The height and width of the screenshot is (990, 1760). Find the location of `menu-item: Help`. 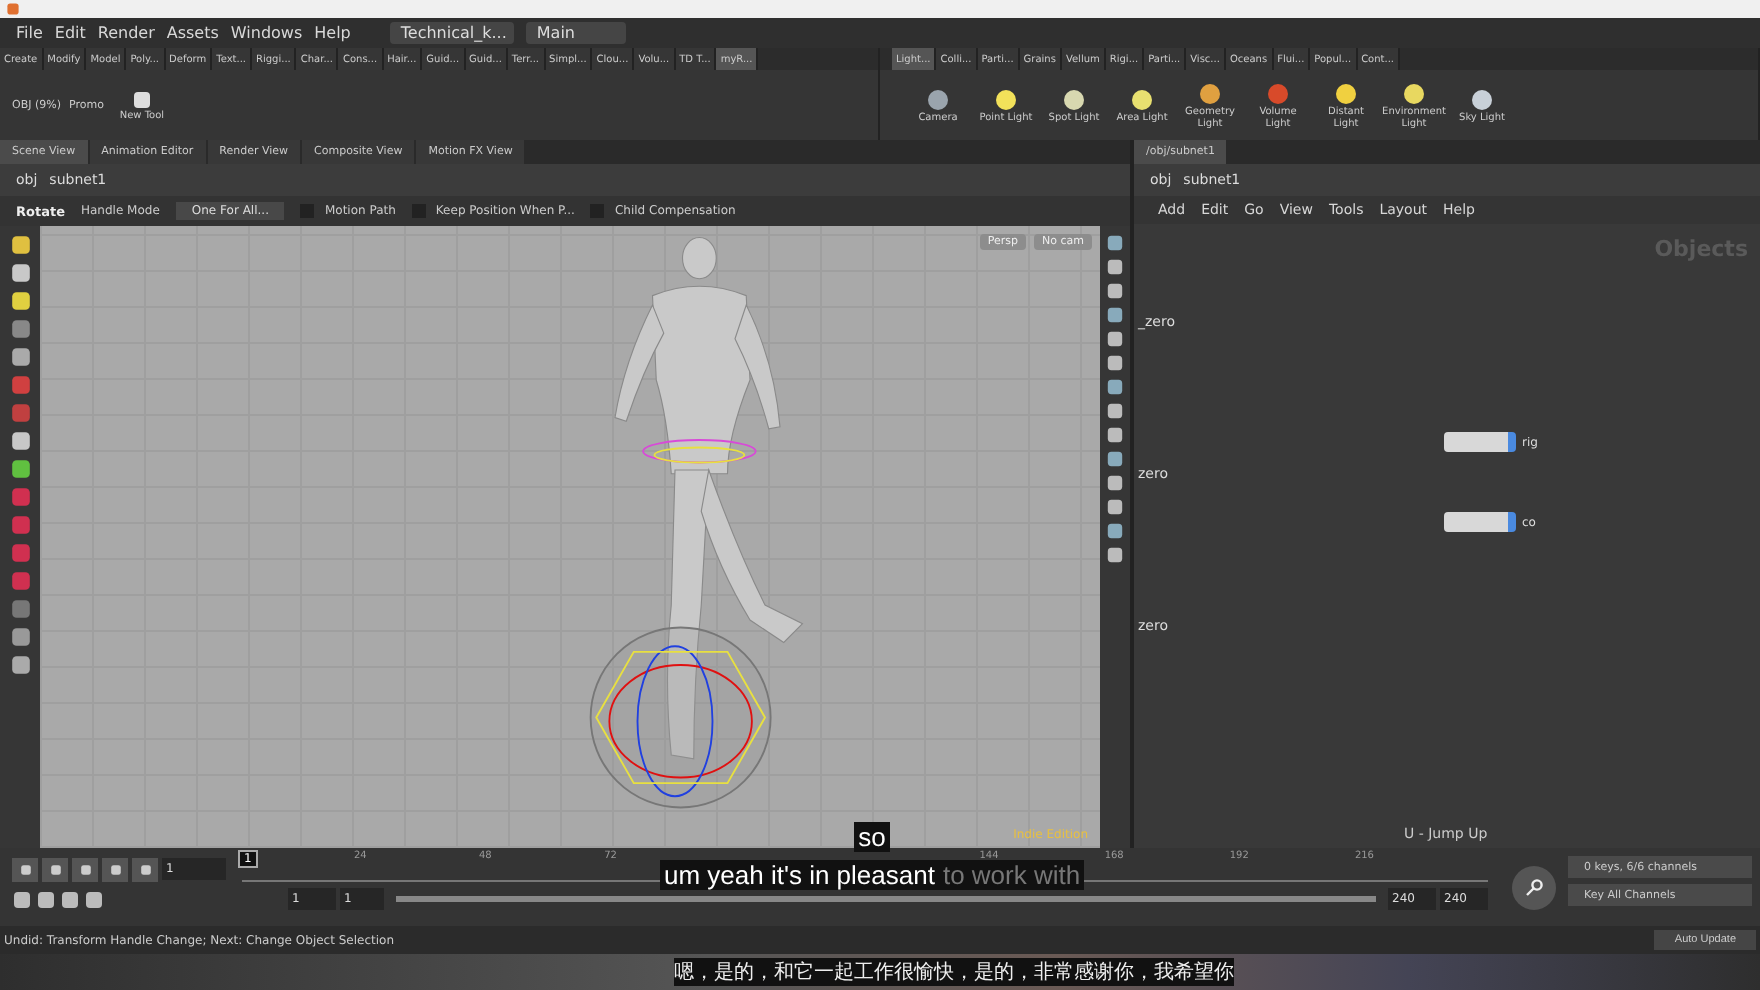

menu-item: Help is located at coordinates (332, 33).